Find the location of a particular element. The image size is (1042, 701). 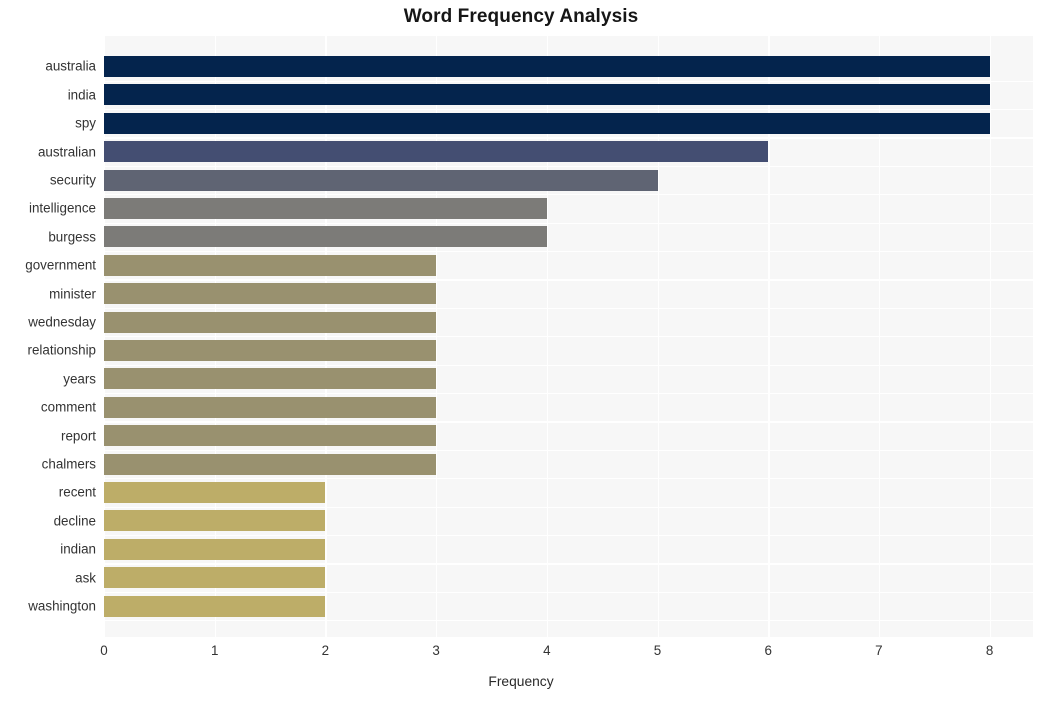

bar-wednesday is located at coordinates (270, 322).